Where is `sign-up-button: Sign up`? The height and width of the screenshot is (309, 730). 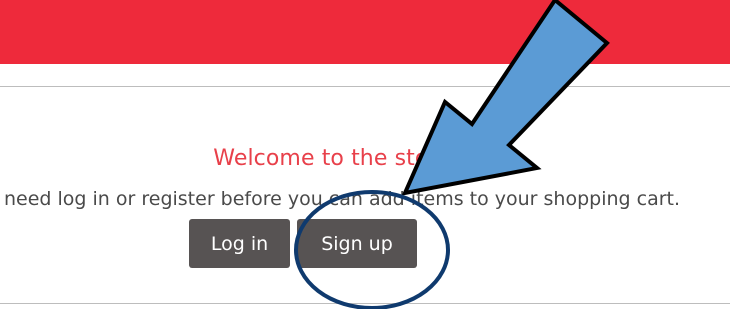 sign-up-button: Sign up is located at coordinates (357, 243).